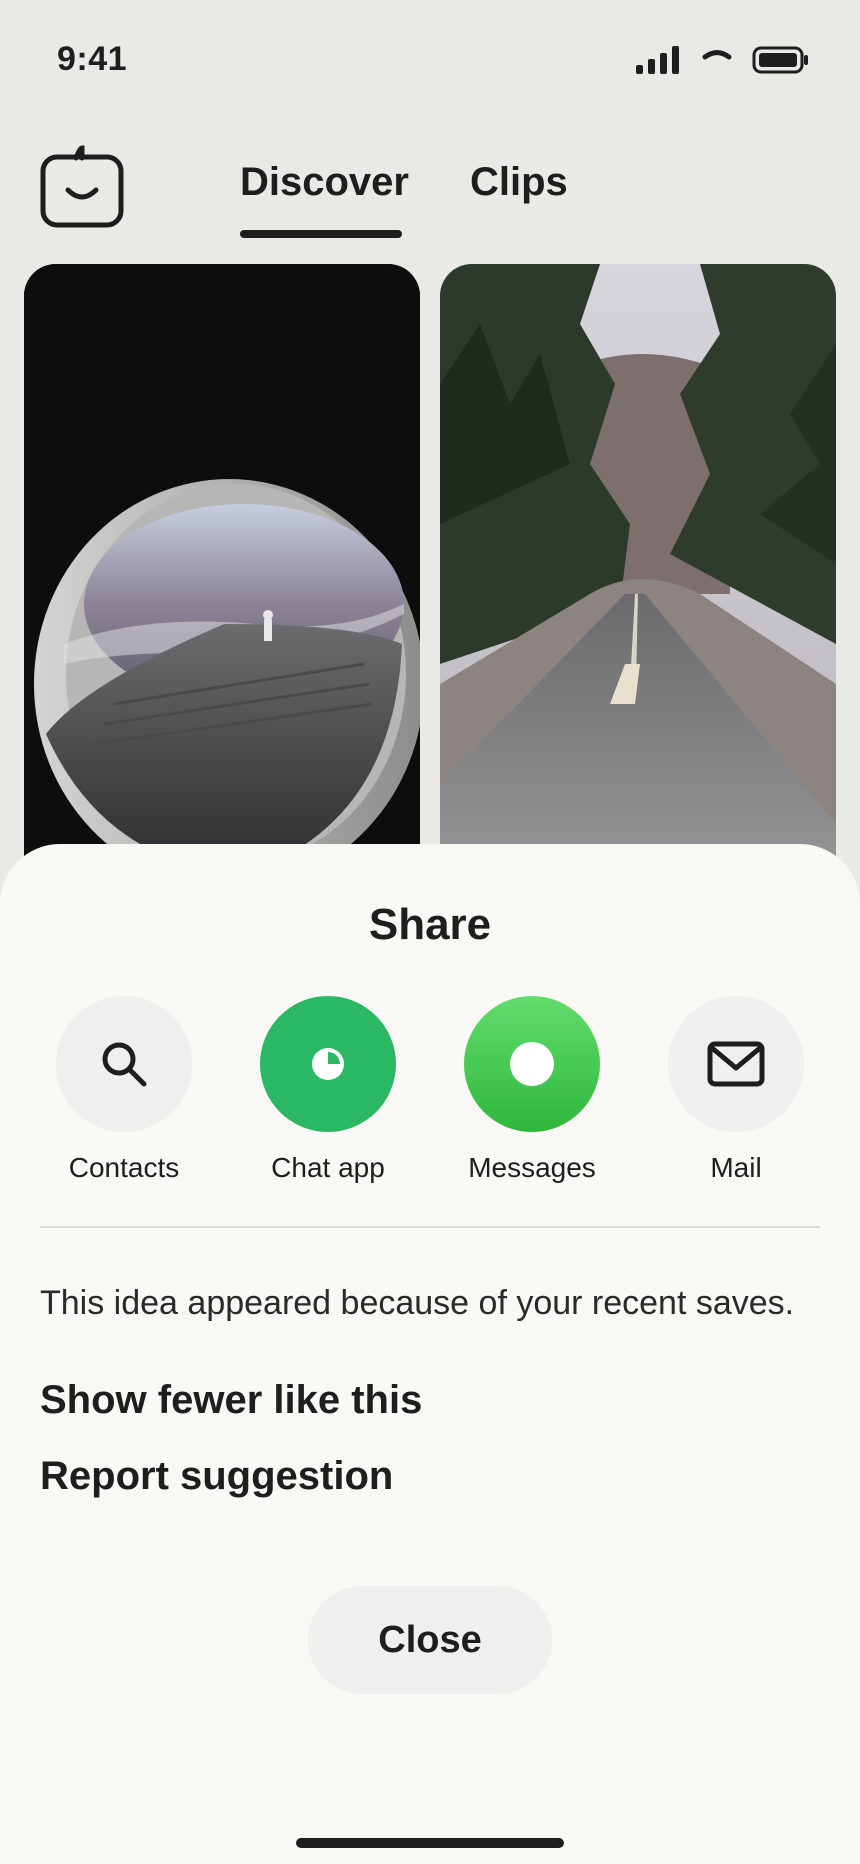  Describe the element at coordinates (328, 1167) in the screenshot. I see `share-label-chat-app: Chat app` at that location.